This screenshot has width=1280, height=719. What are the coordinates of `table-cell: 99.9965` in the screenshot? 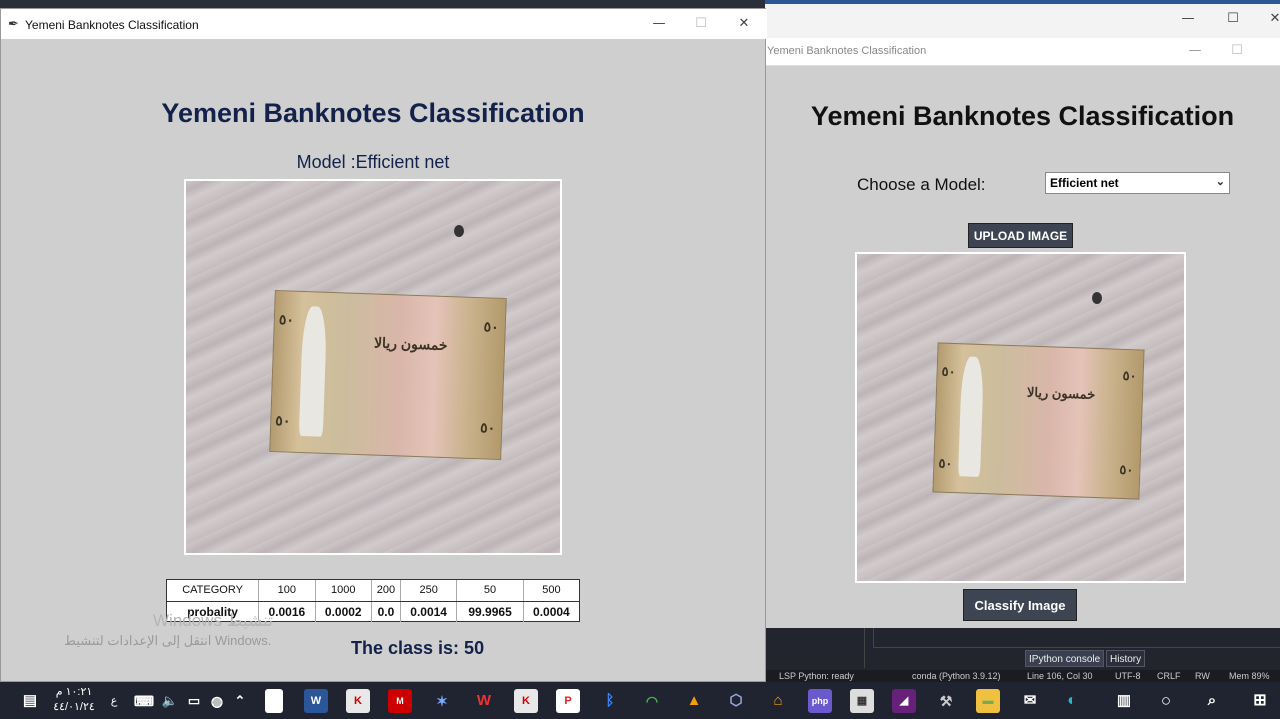 It's located at (490, 611).